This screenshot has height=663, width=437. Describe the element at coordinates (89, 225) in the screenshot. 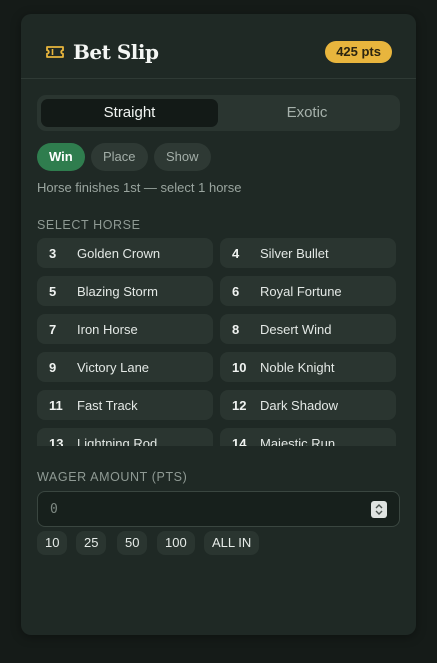

I see `select-horse-label: SELECT HORSE` at that location.